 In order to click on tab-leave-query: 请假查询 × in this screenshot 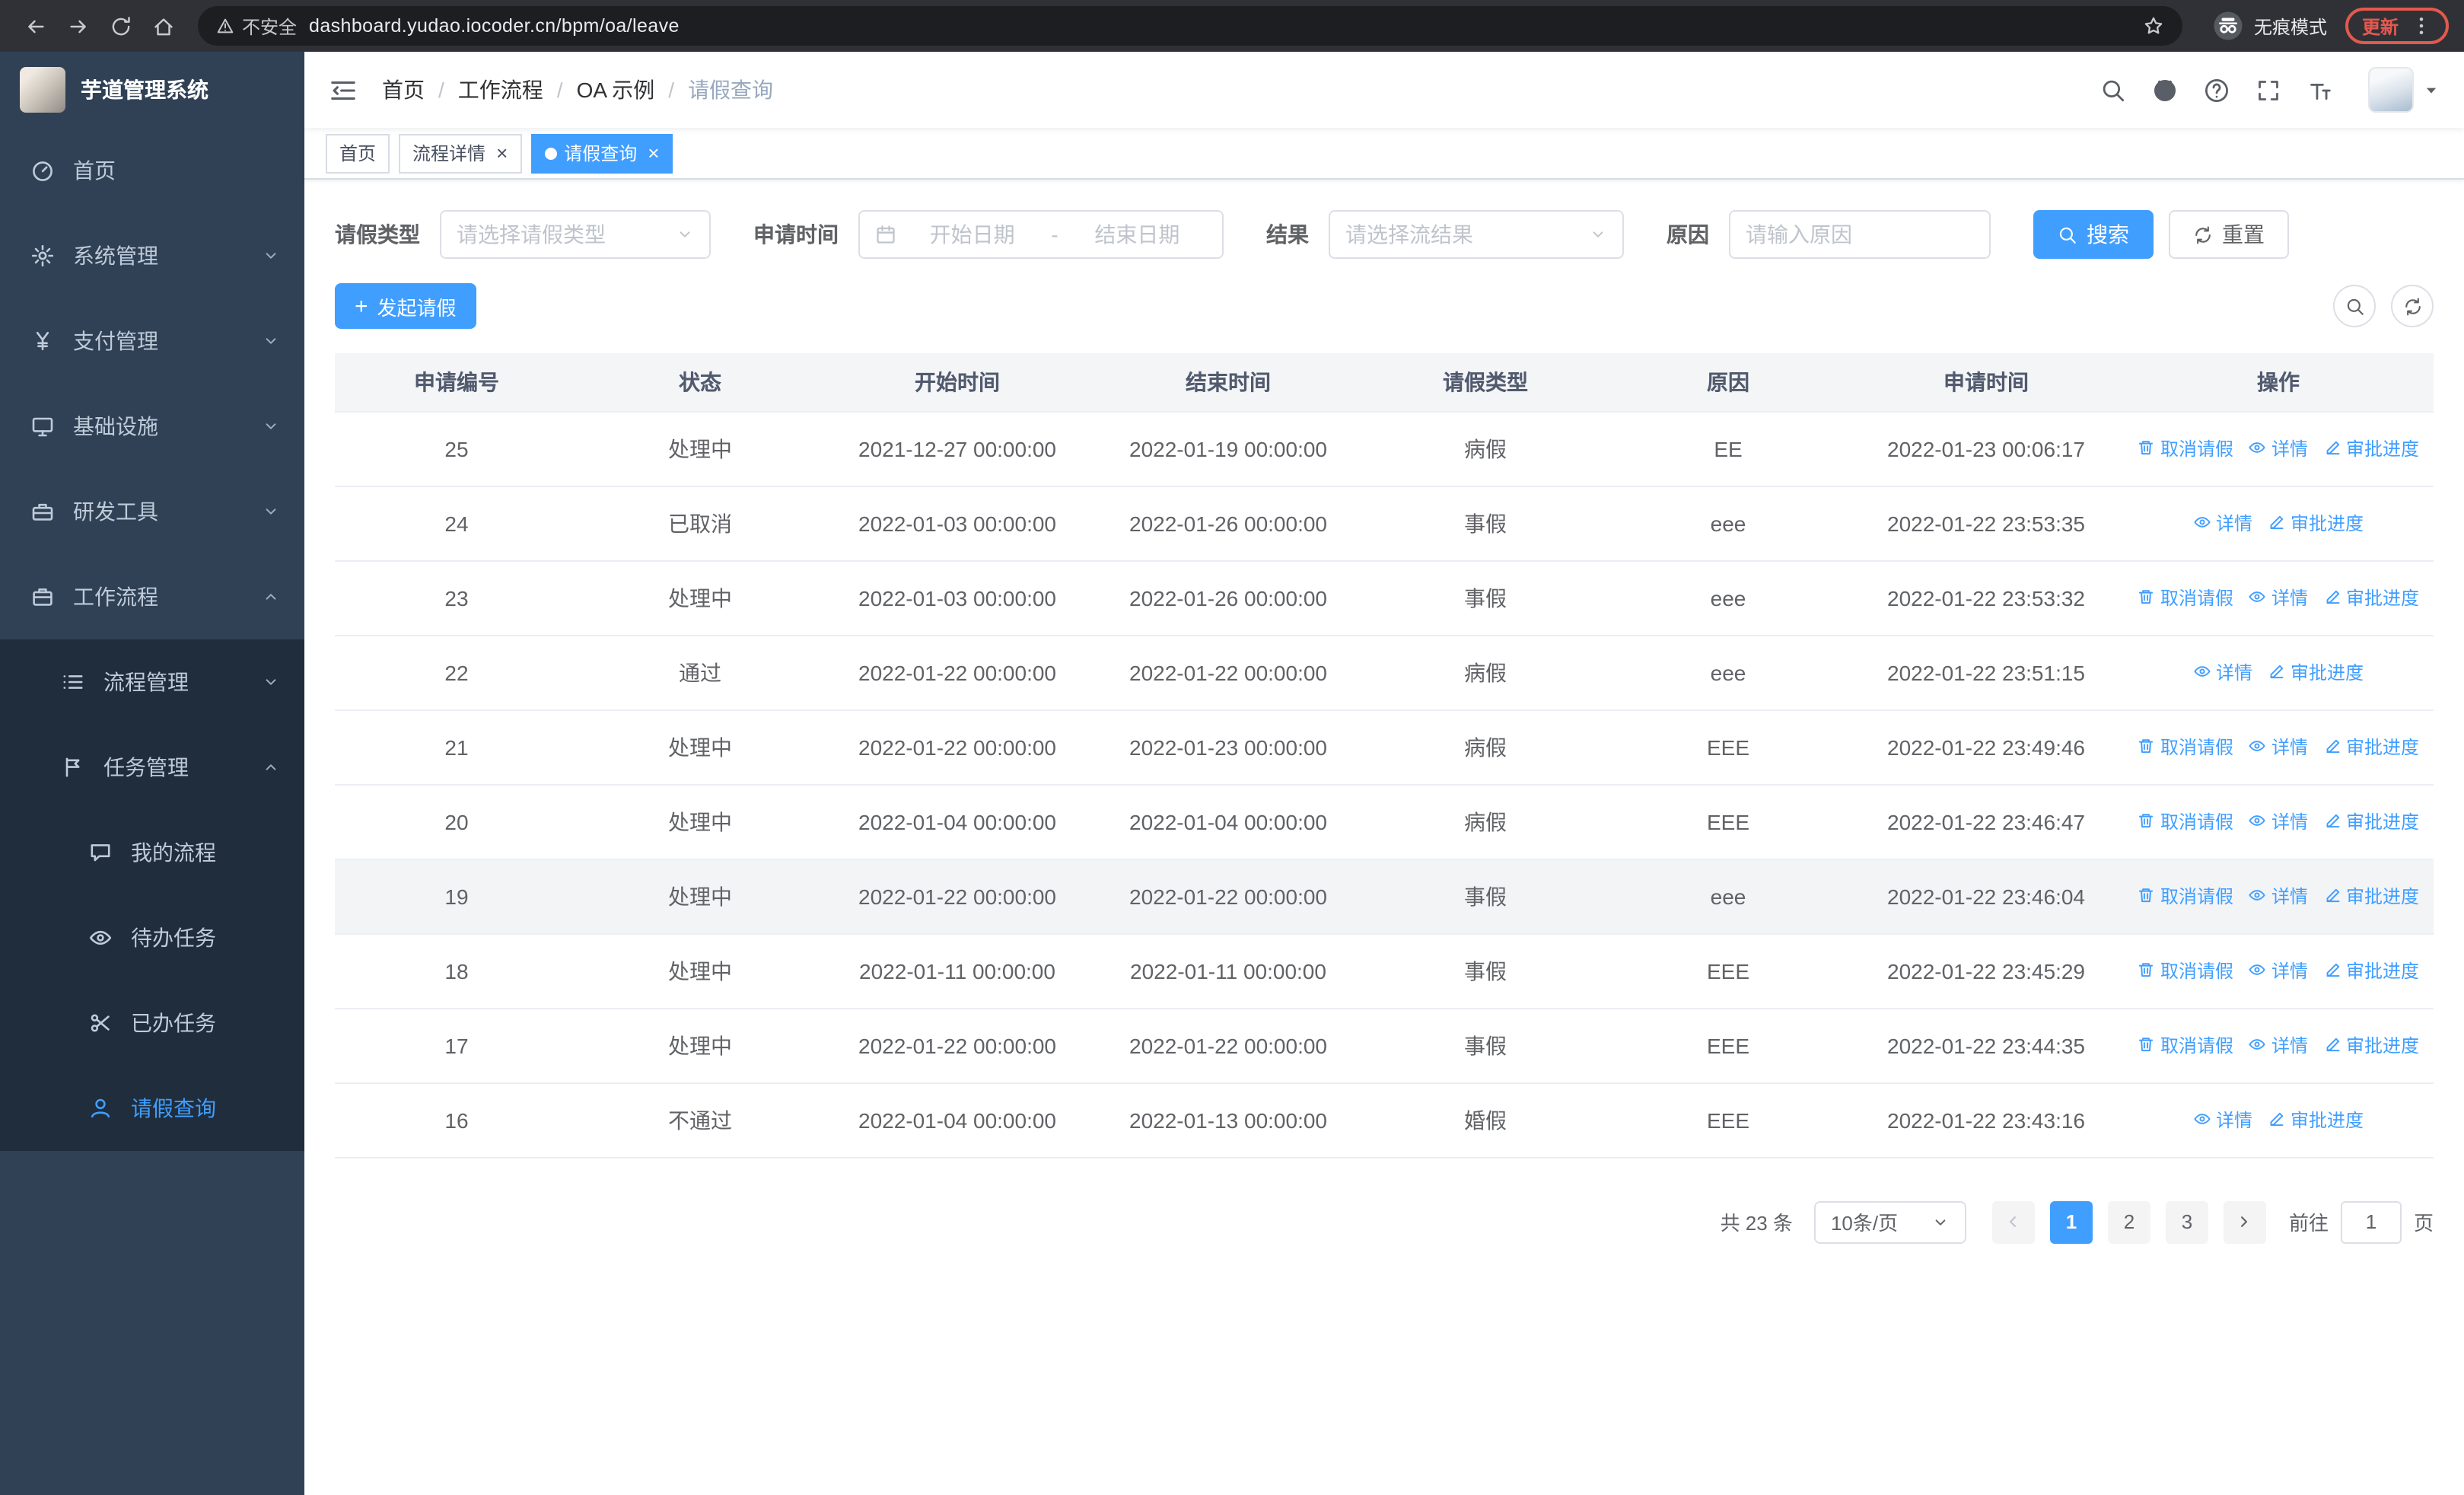, I will do `click(601, 153)`.